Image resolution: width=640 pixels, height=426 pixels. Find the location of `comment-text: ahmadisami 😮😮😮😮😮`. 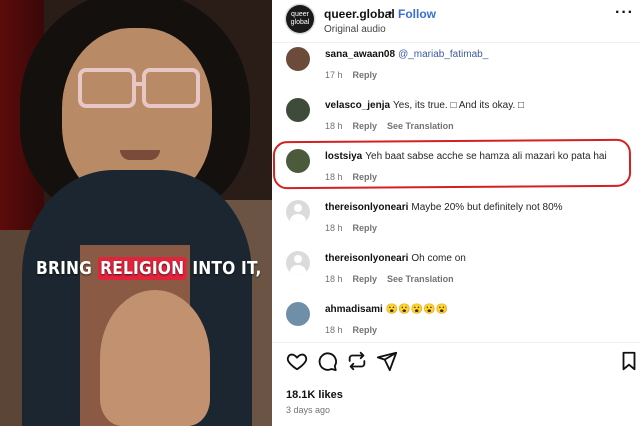

comment-text: ahmadisami 😮😮😮😮😮 is located at coordinates (386, 309).